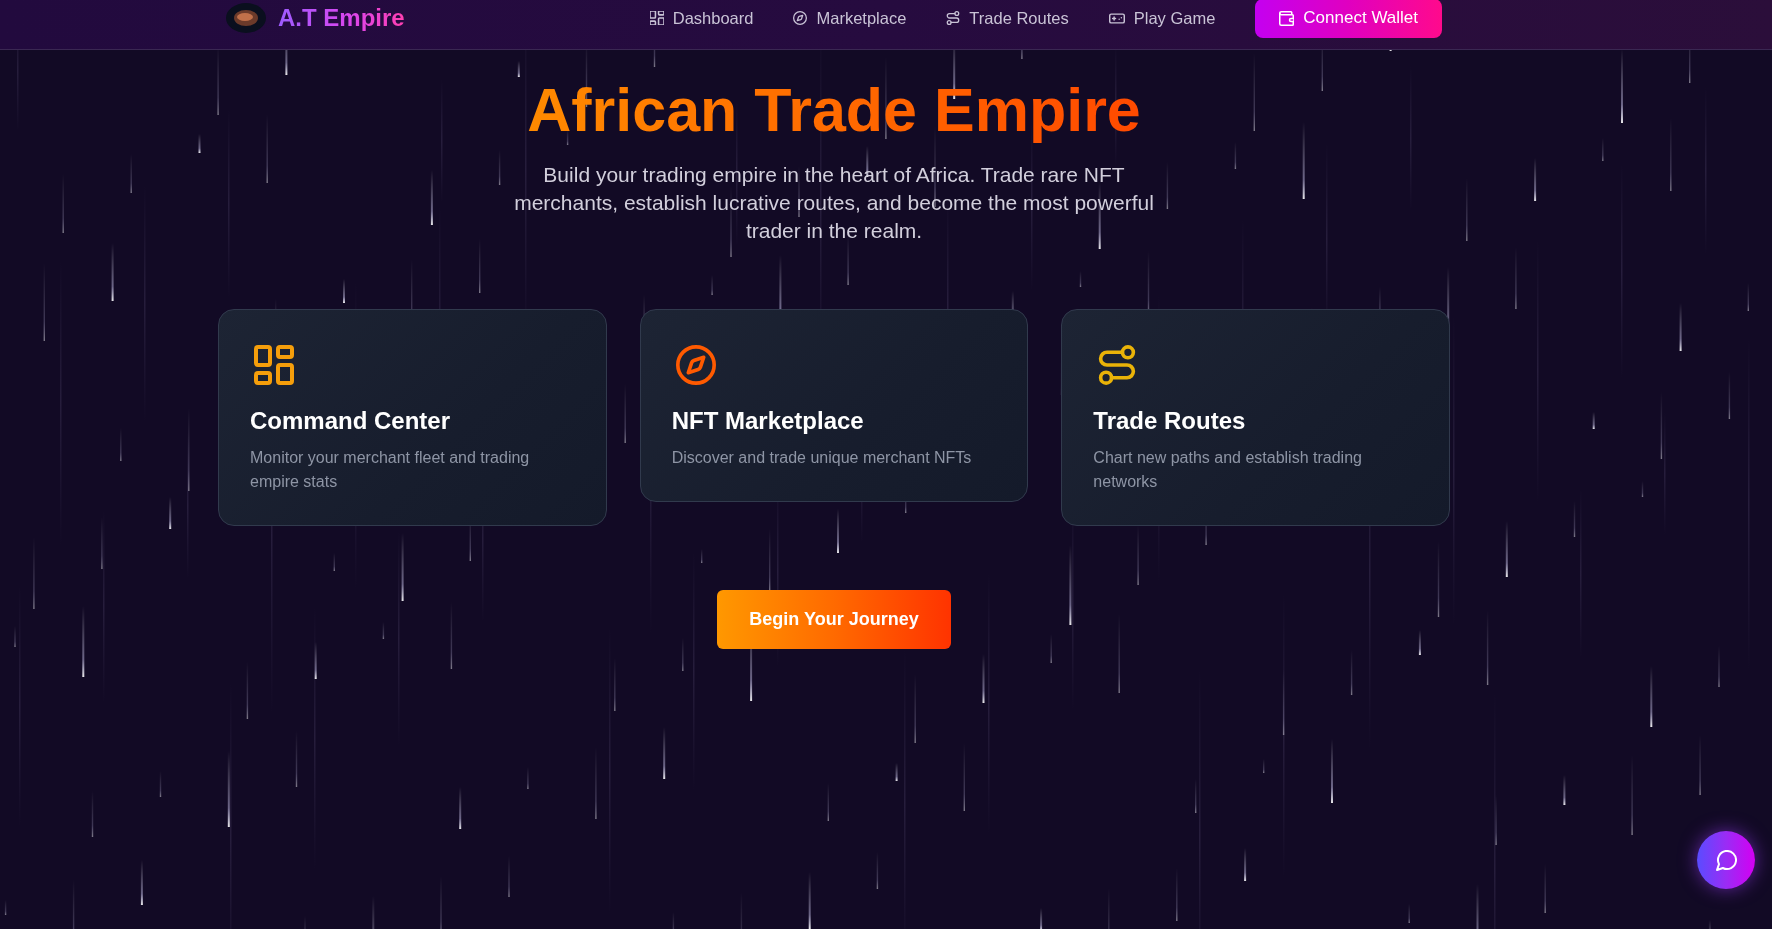 Image resolution: width=1772 pixels, height=929 pixels. What do you see at coordinates (1116, 18) in the screenshot?
I see `gamepad-icon` at bounding box center [1116, 18].